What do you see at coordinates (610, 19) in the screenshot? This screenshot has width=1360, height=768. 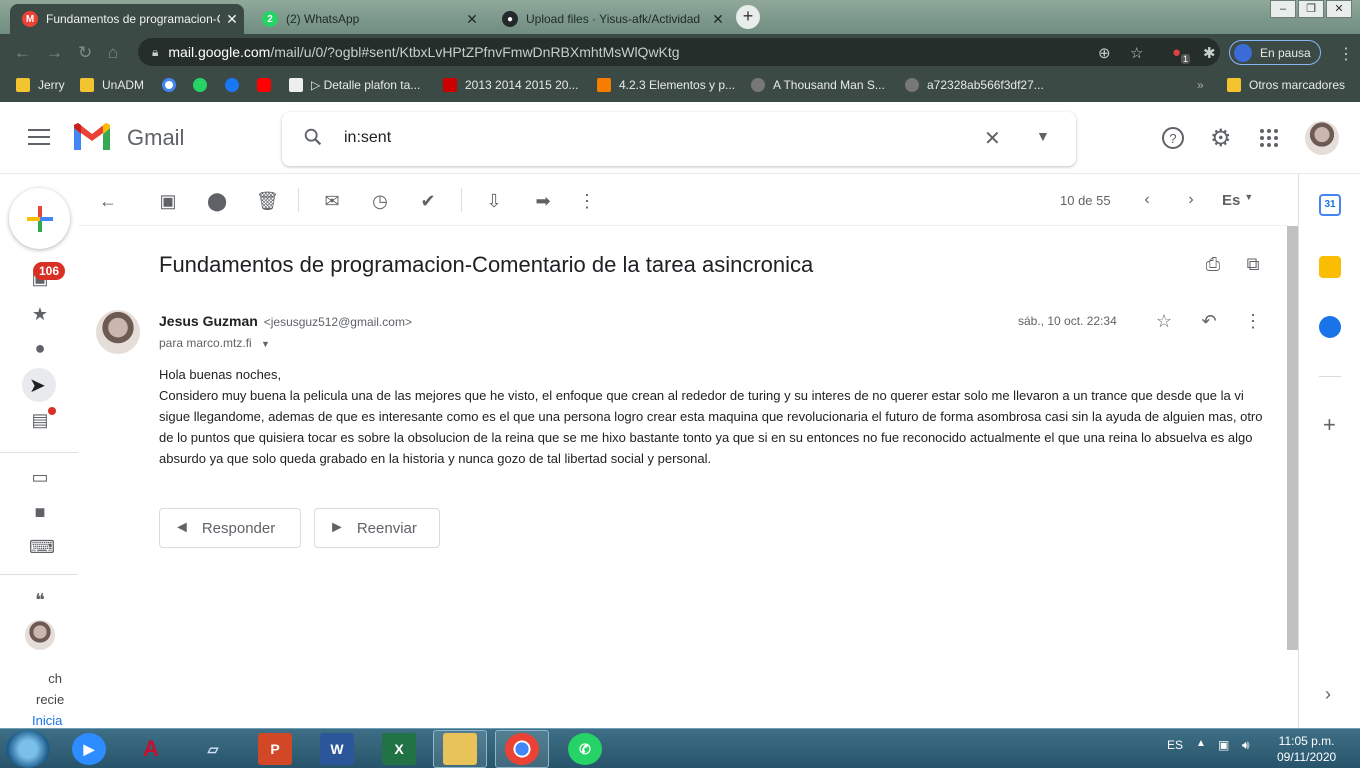 I see `tab-github: ● Upload files · Yisus-afk/Actividad ✕` at bounding box center [610, 19].